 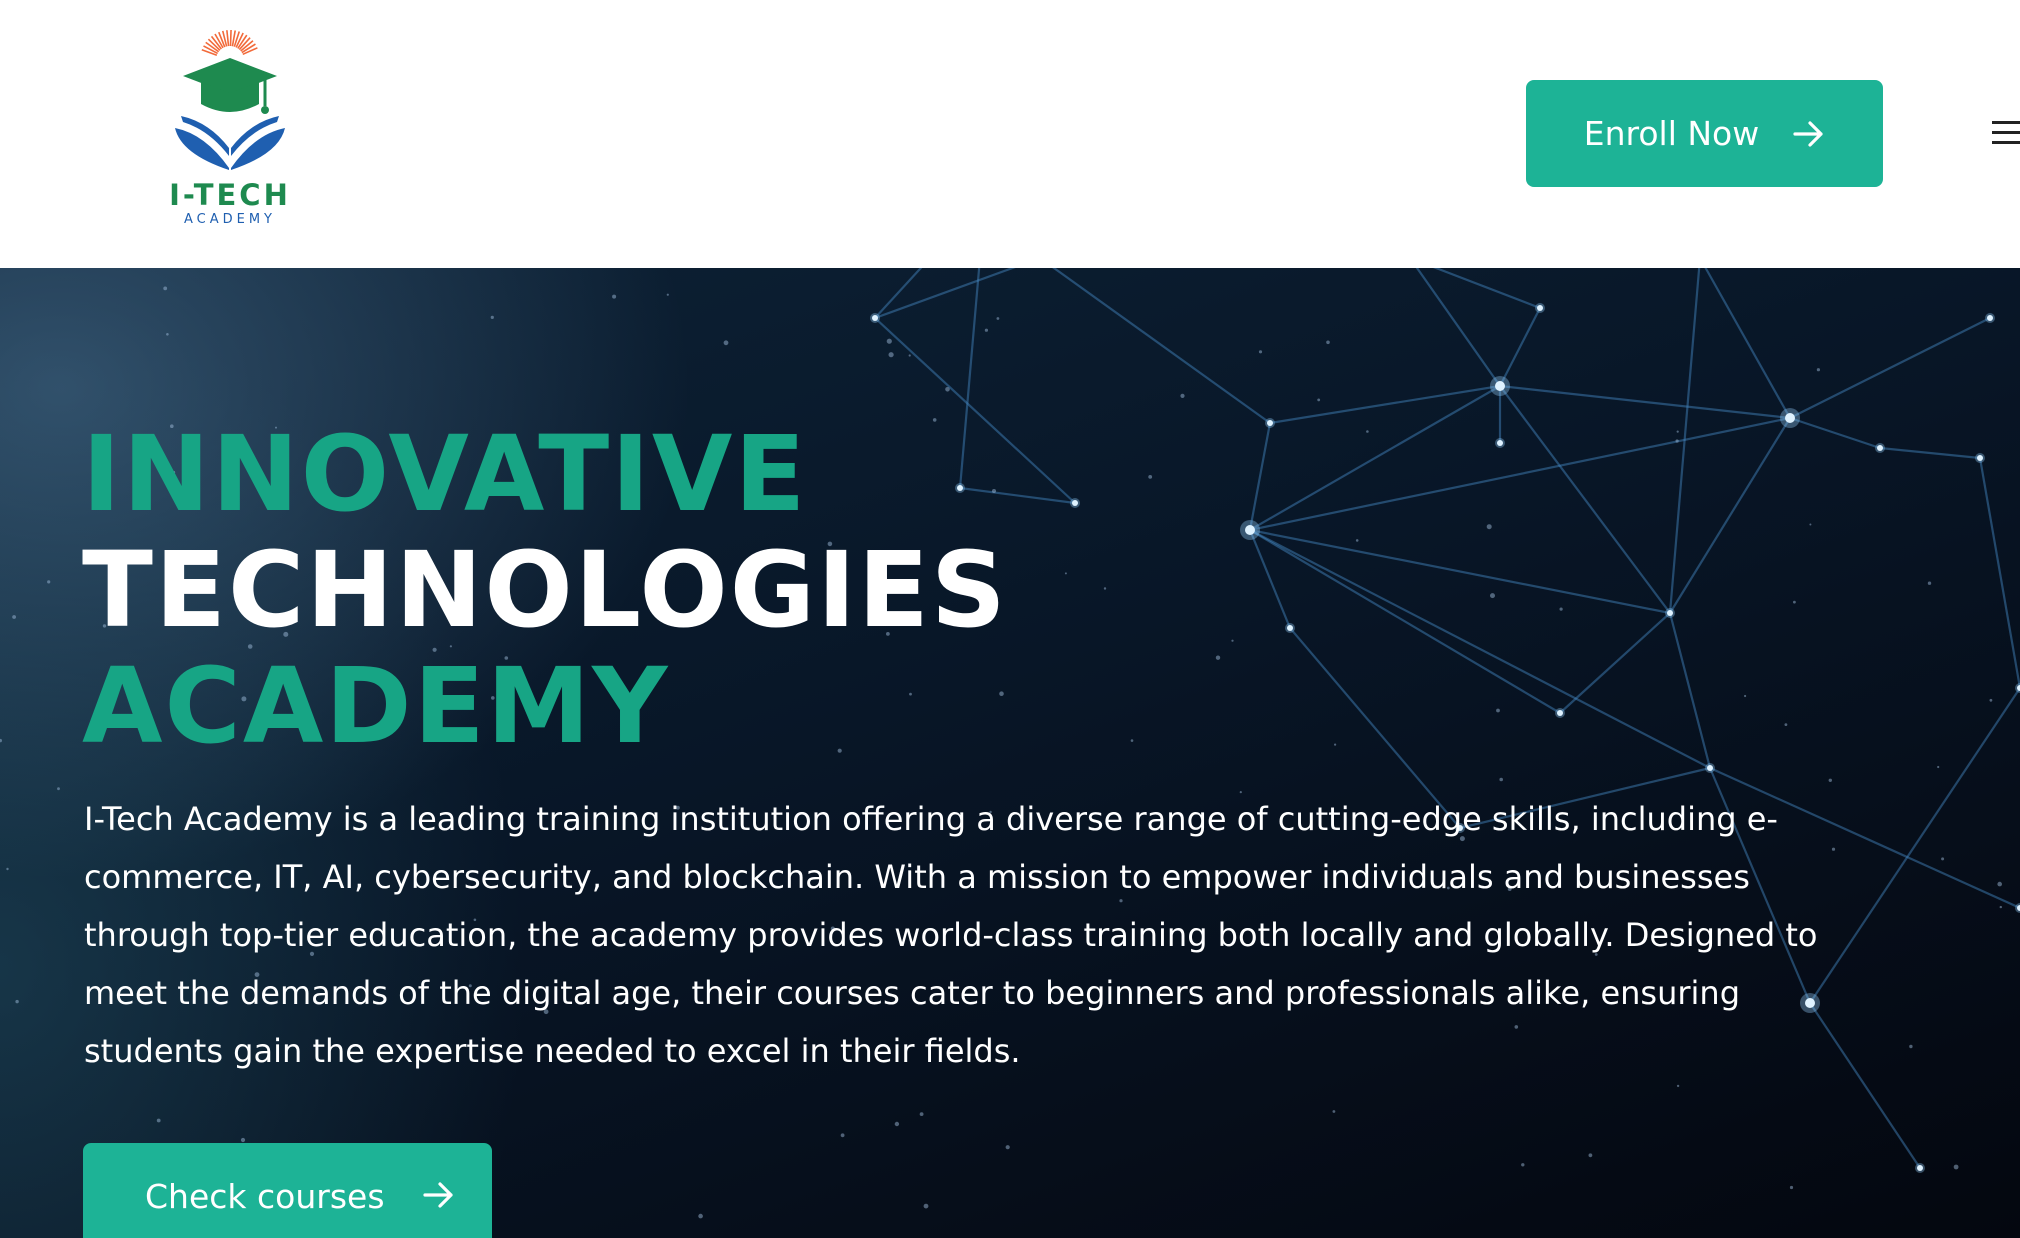 What do you see at coordinates (230, 219) in the screenshot?
I see `logo-subtitle: ACADEMY` at bounding box center [230, 219].